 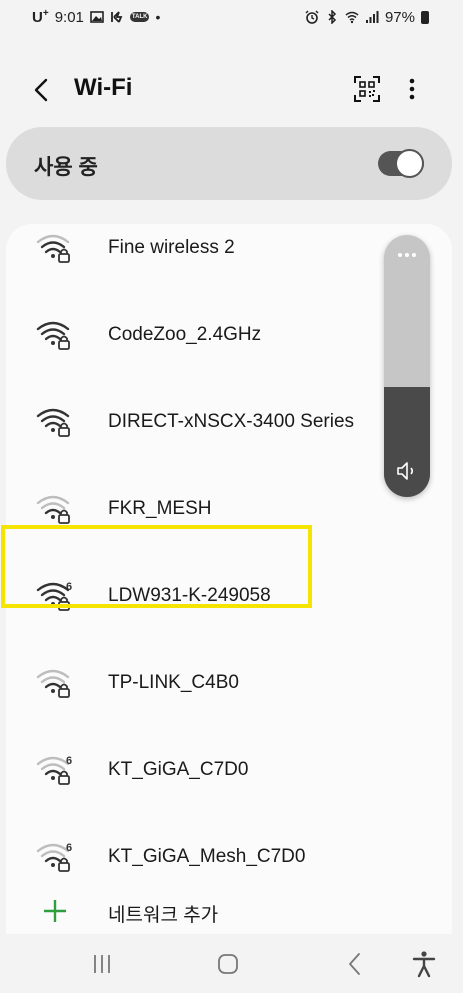 What do you see at coordinates (156, 566) in the screenshot?
I see `highlight-box` at bounding box center [156, 566].